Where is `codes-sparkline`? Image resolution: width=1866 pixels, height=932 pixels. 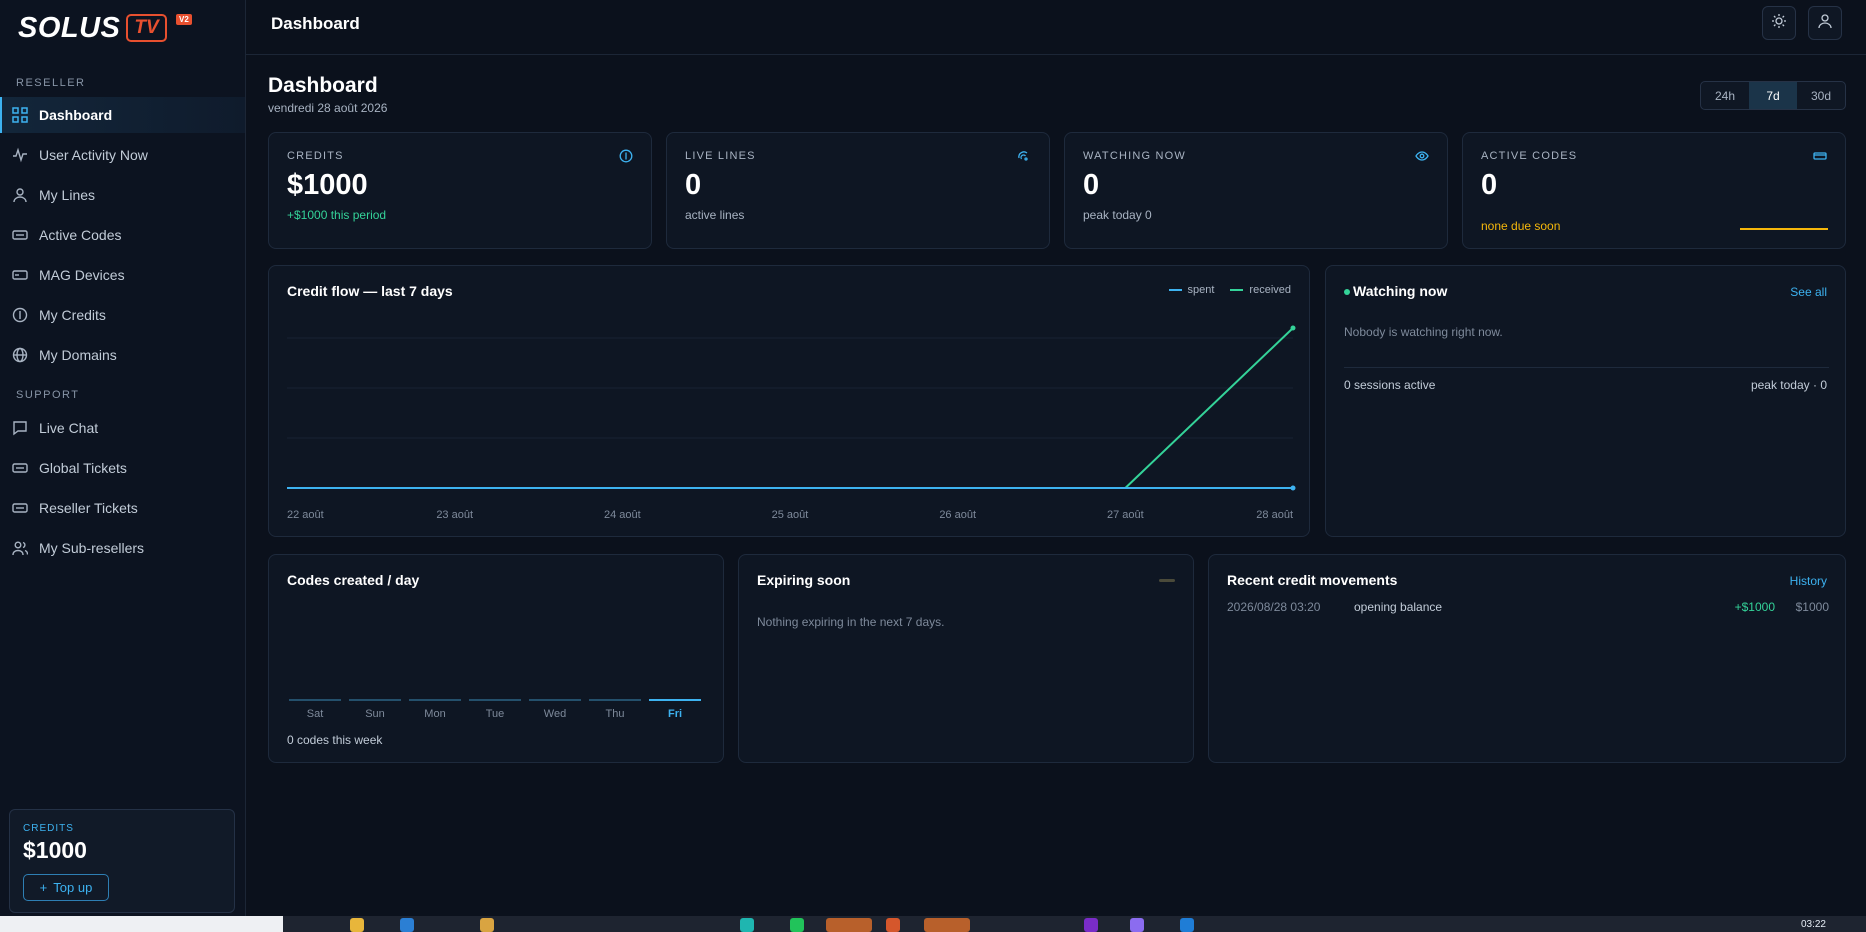
codes-sparkline is located at coordinates (1784, 229).